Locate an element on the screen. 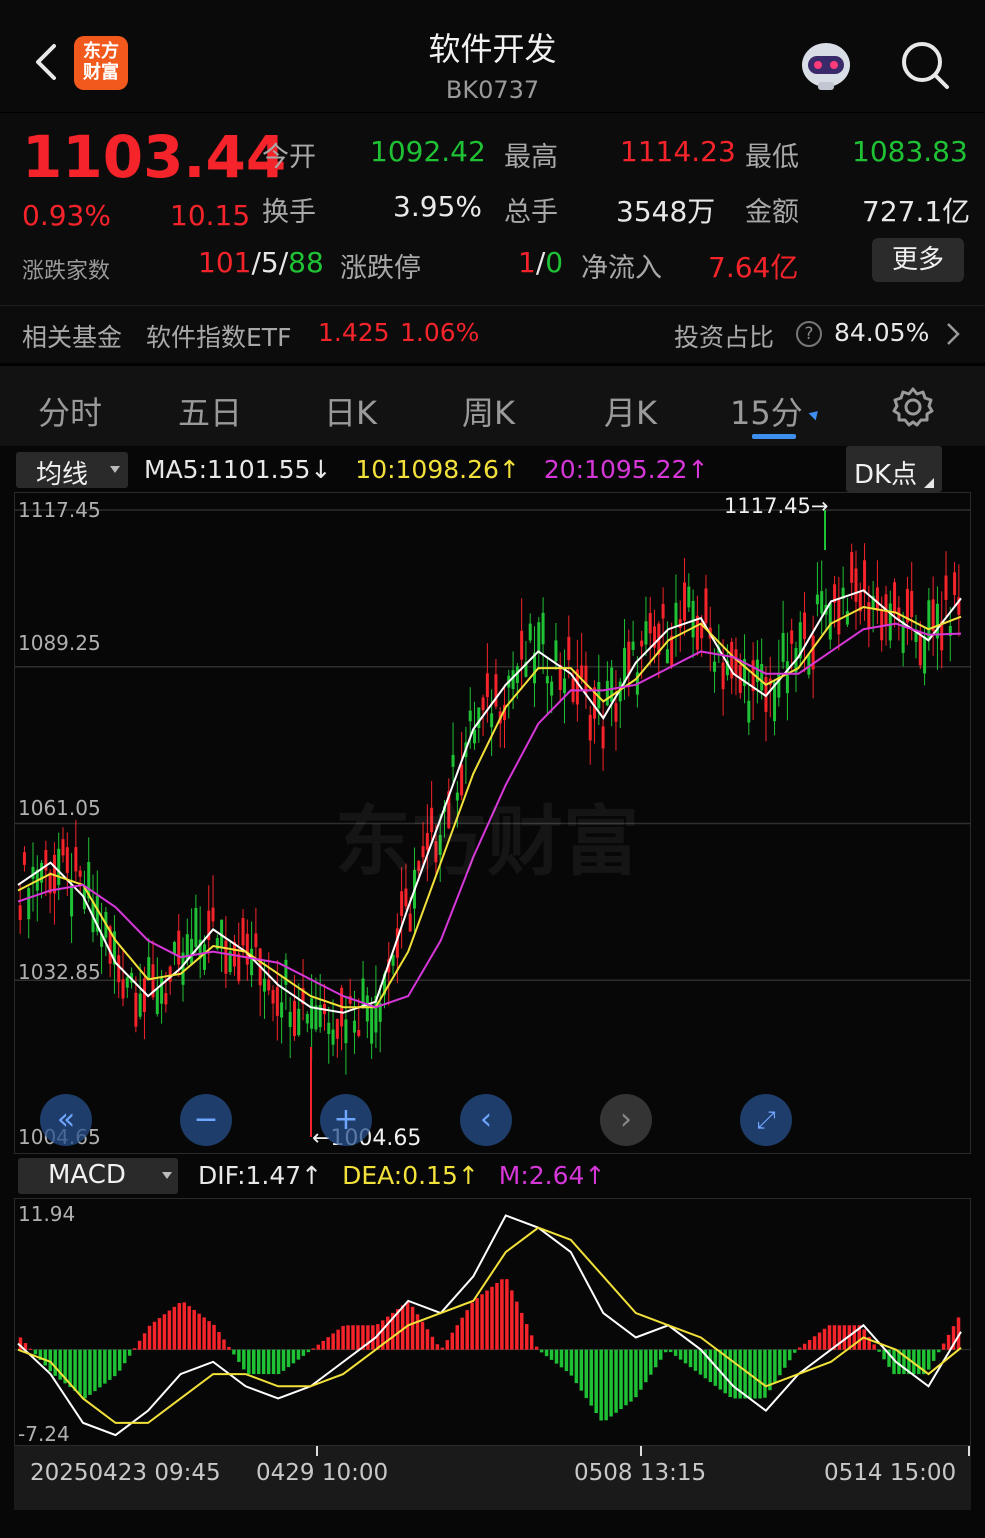 The image size is (985, 1538). related-fund-row: 相关基金 软件指数ETF 1.425 1.06% 投资占比 ? 84.05% is located at coordinates (492, 334).